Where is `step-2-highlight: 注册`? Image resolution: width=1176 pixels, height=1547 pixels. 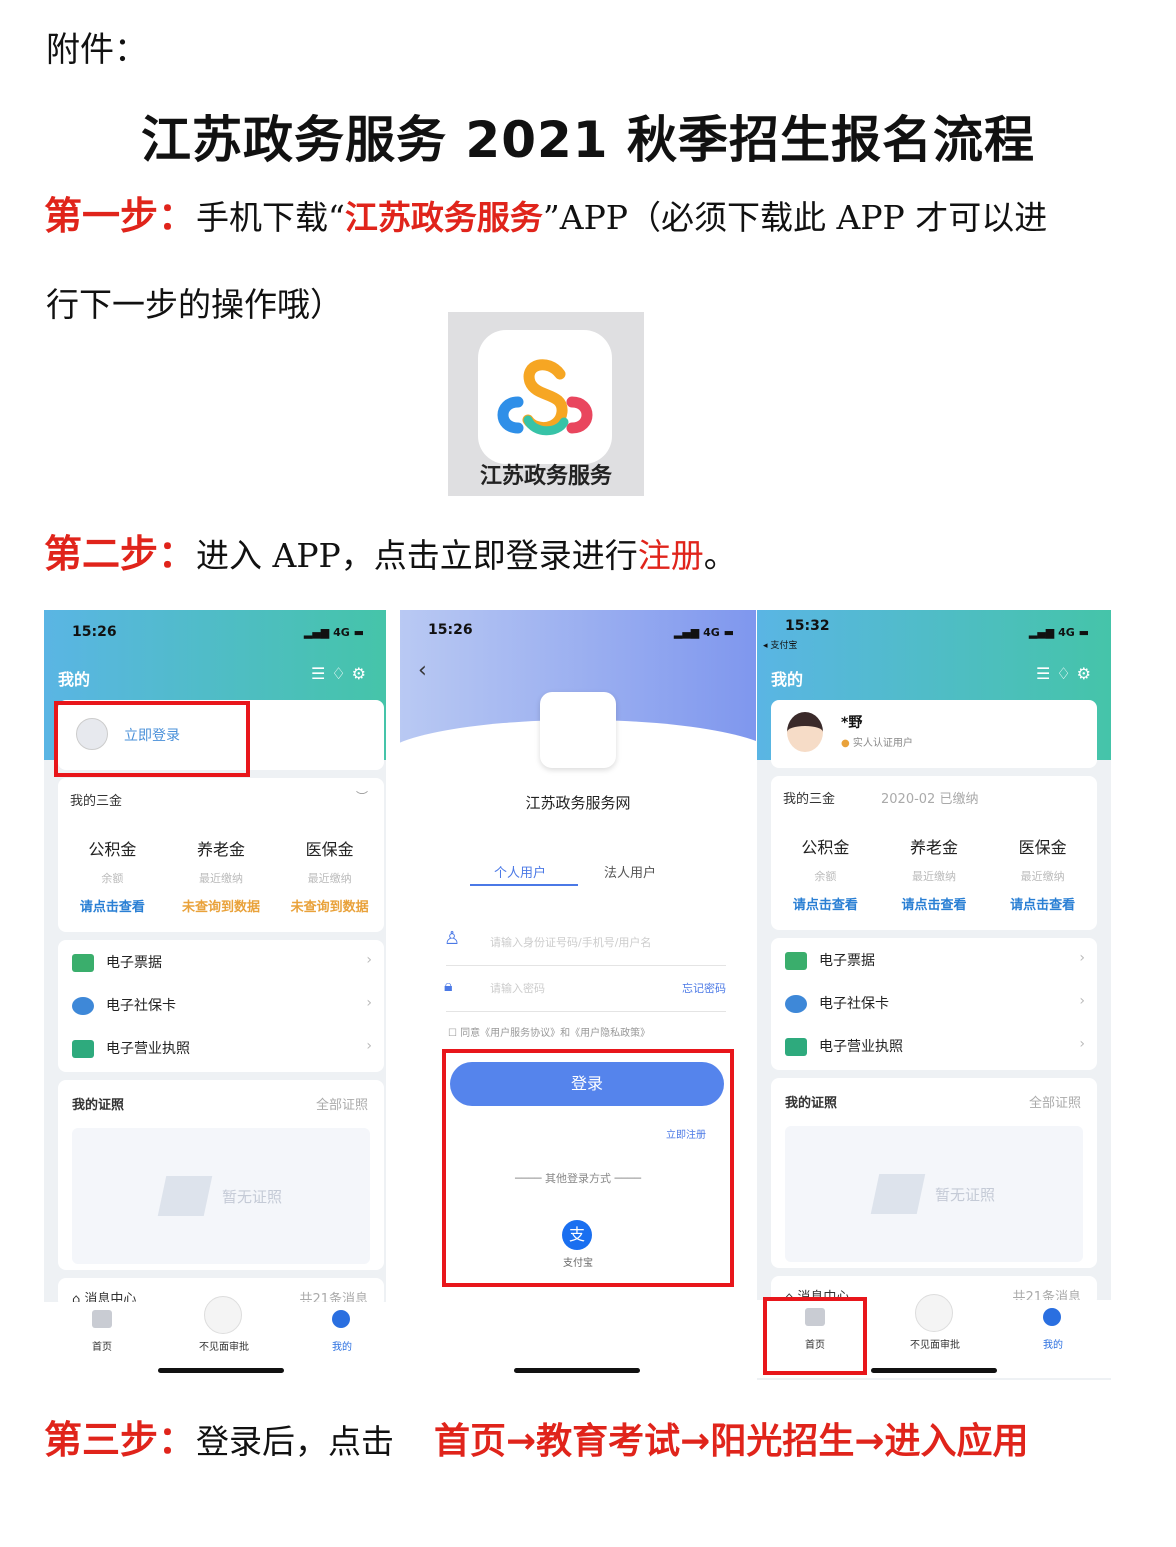
step-2-highlight: 注册 is located at coordinates (670, 555).